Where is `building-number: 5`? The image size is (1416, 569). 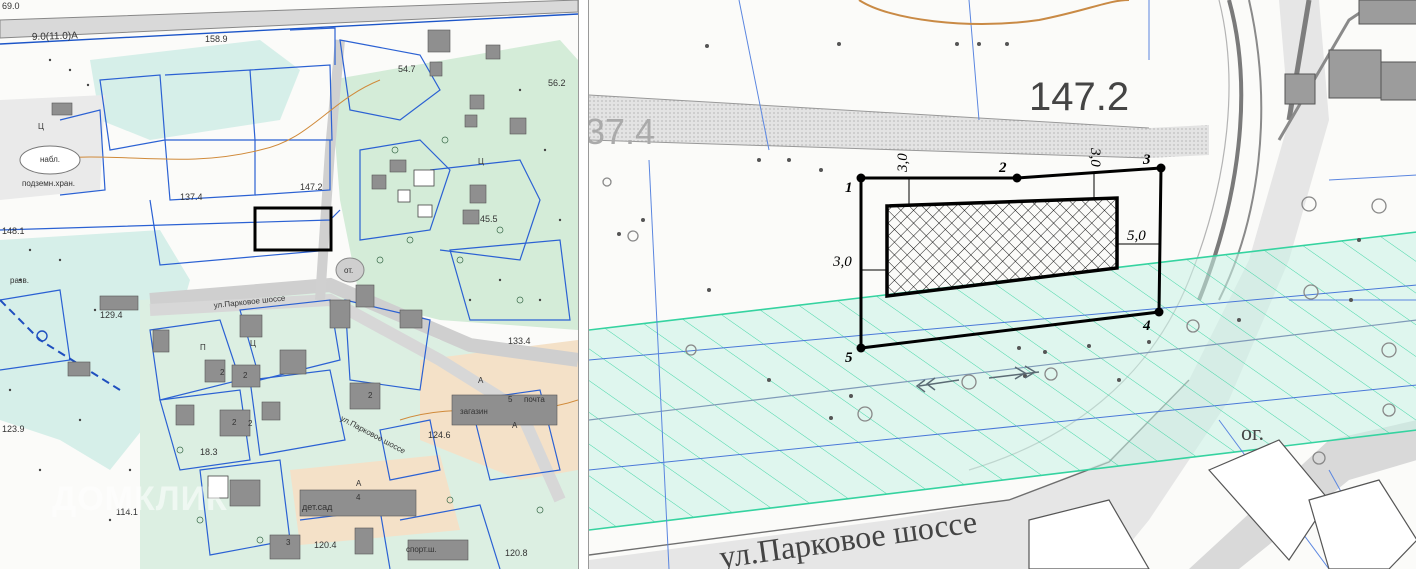
building-number: 5 is located at coordinates (510, 399).